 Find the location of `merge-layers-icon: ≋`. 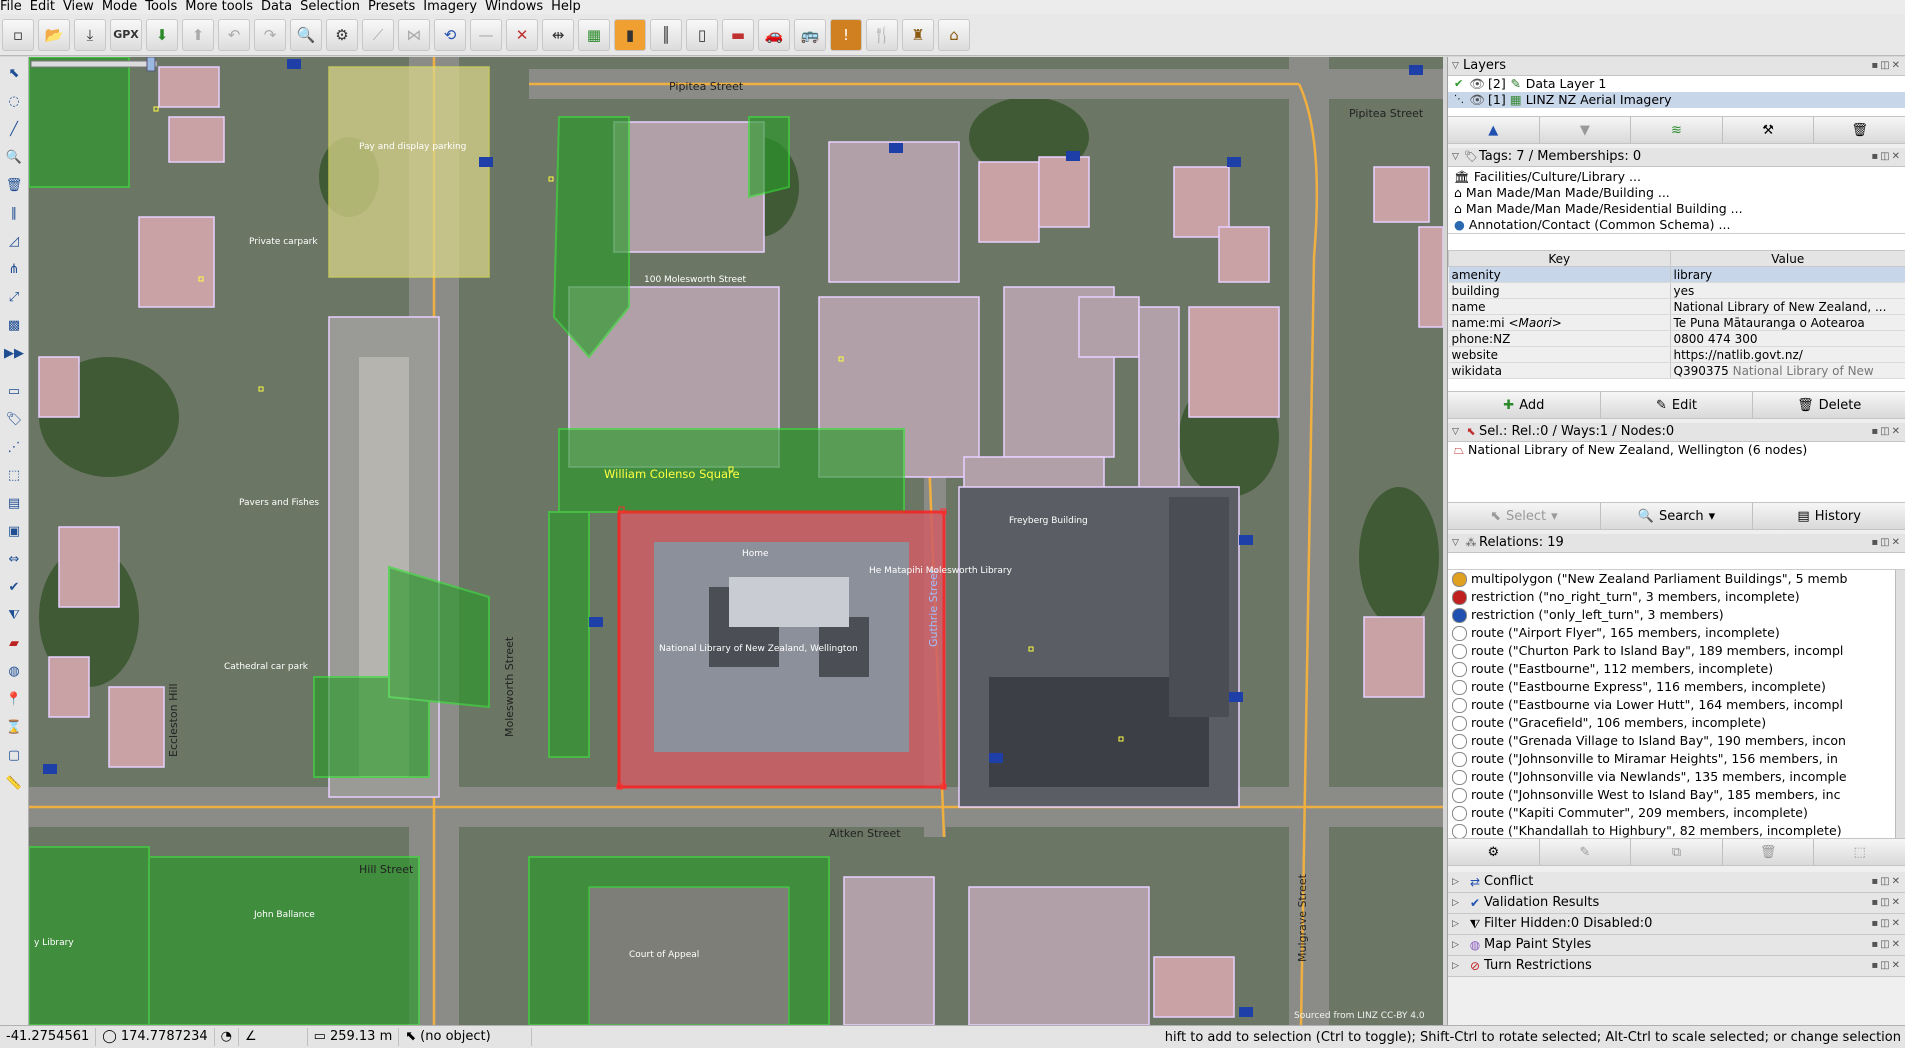

merge-layers-icon: ≋ is located at coordinates (1677, 130).